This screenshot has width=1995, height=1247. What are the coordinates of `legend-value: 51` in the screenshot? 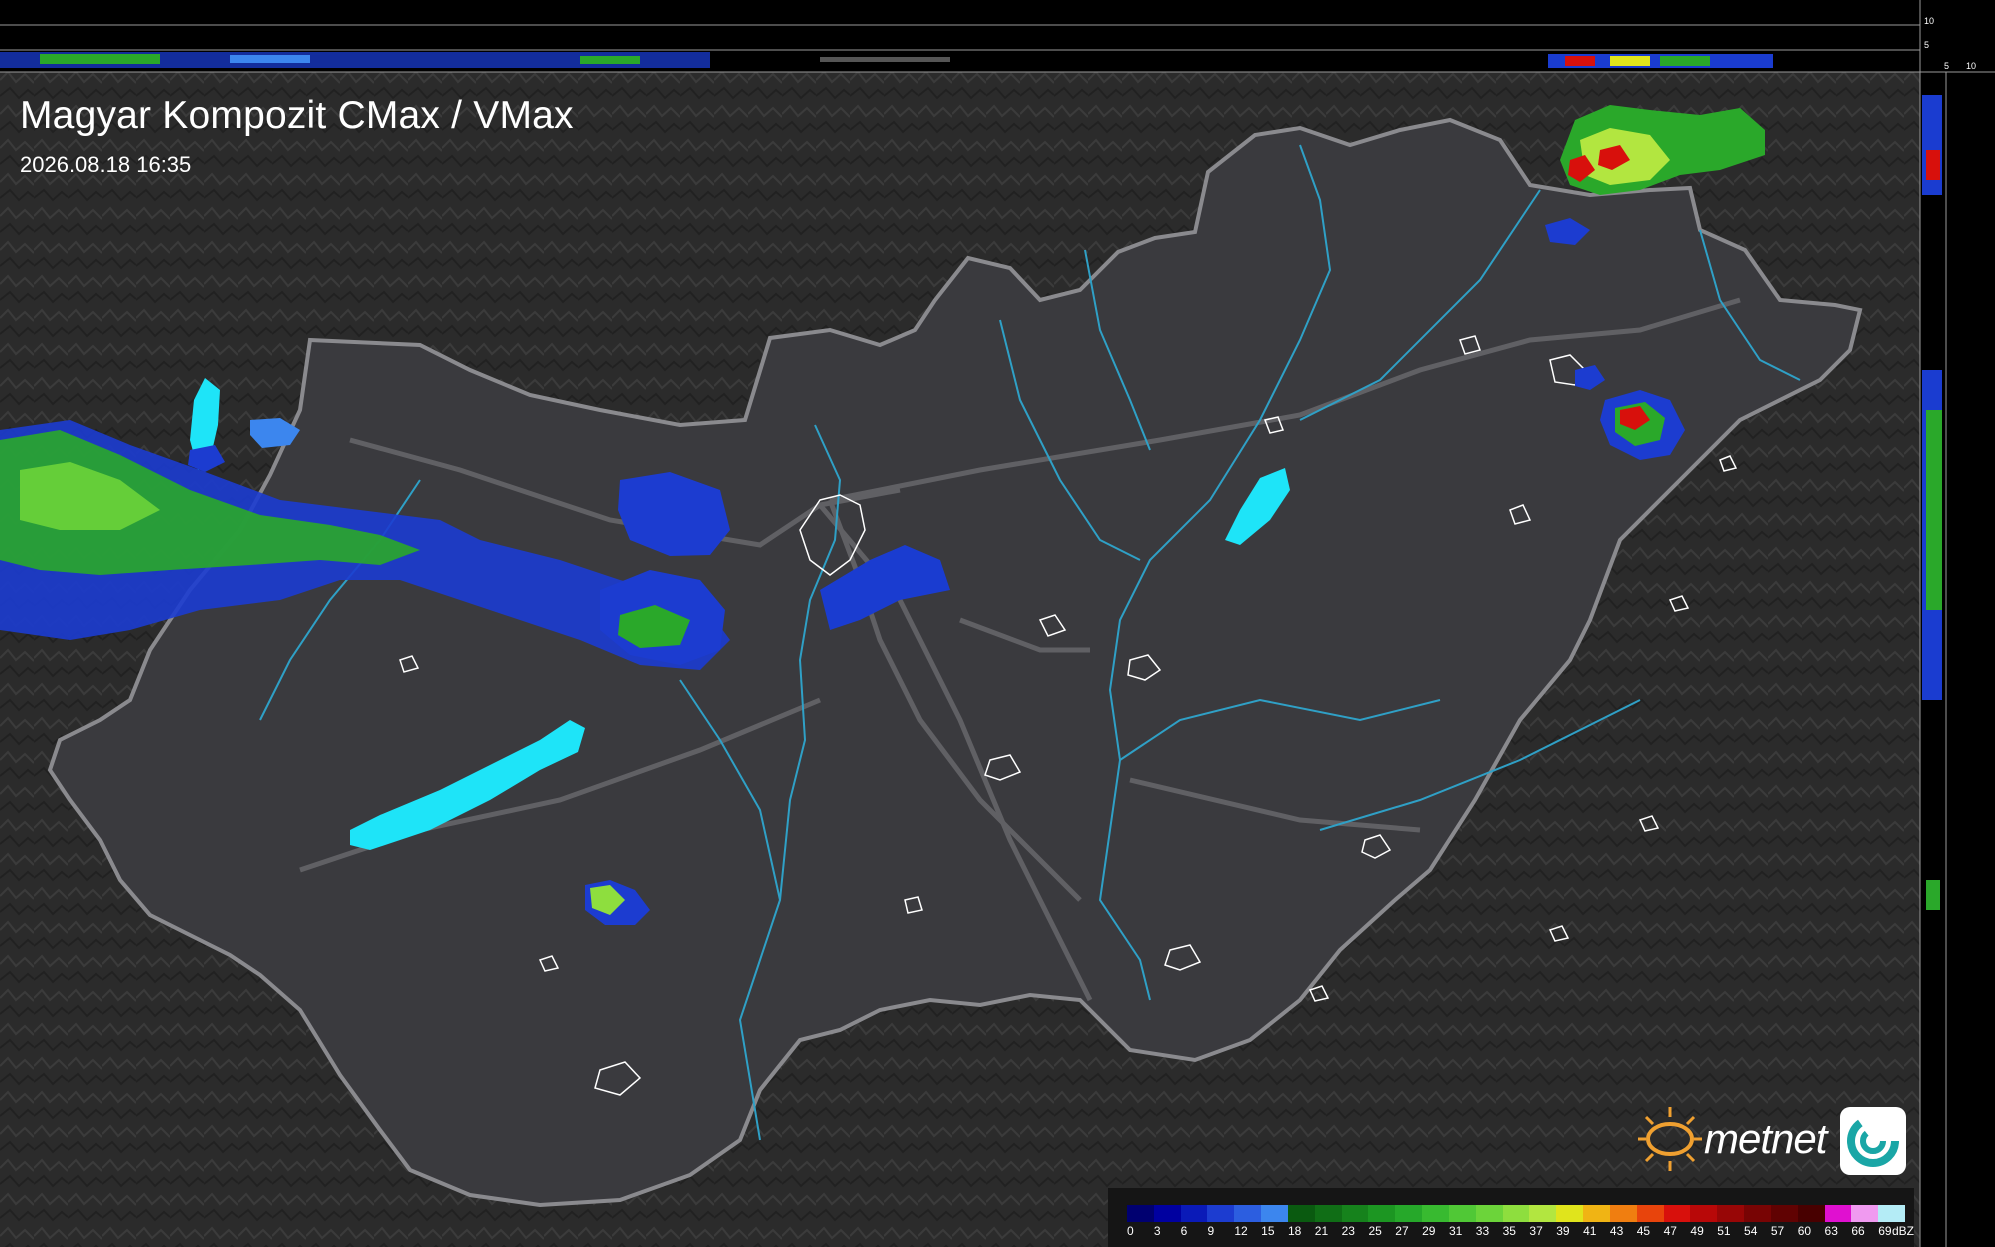 It's located at (1724, 1231).